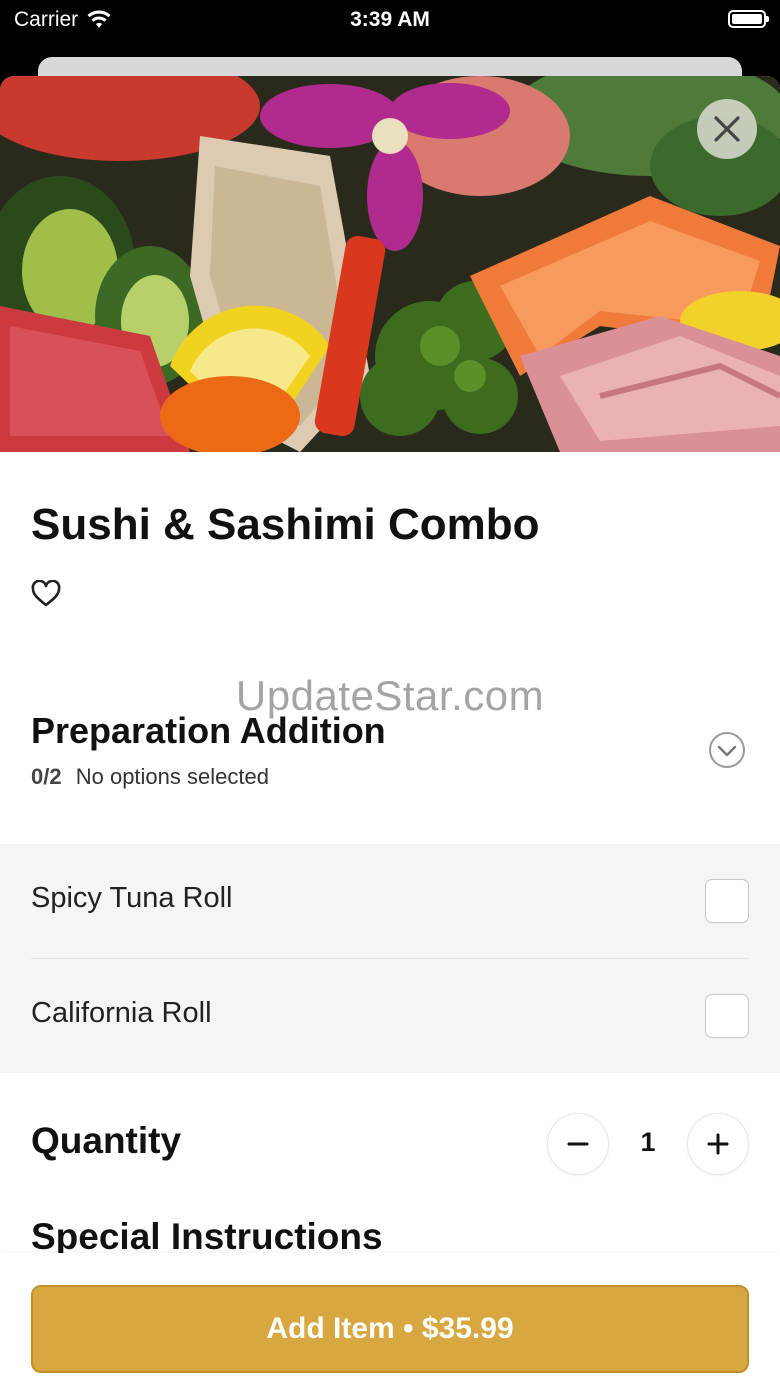 The image size is (780, 1387). What do you see at coordinates (132, 898) in the screenshot?
I see `option-label: Spicy Tuna Roll` at bounding box center [132, 898].